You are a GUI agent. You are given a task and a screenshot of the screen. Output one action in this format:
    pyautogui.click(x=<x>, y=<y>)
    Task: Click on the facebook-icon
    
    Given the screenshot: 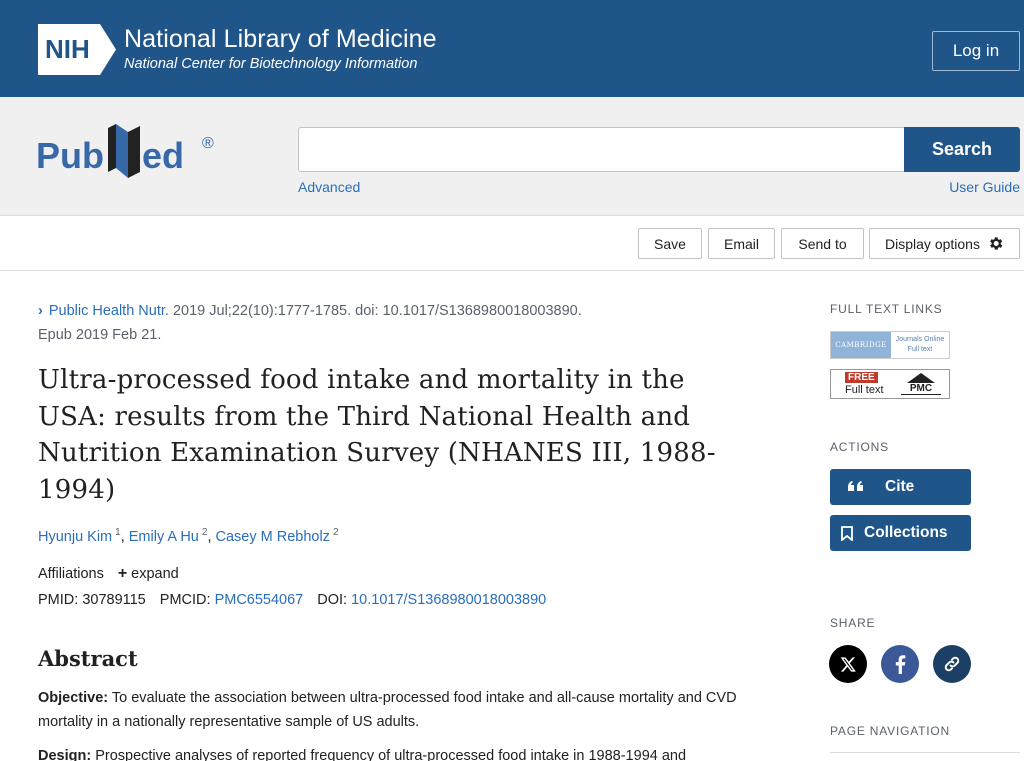 What is the action you would take?
    pyautogui.click(x=900, y=664)
    